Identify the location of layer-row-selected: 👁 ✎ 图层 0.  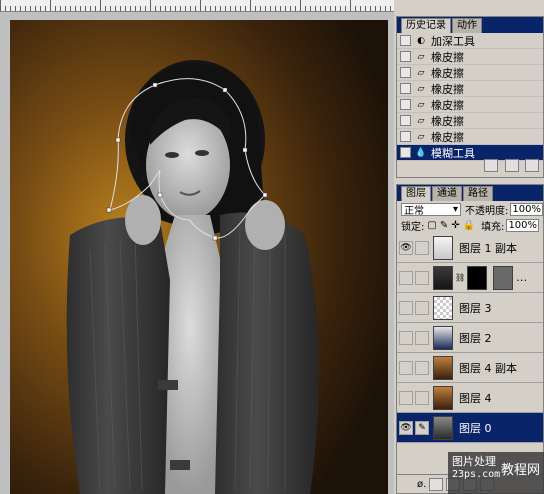
(470, 428).